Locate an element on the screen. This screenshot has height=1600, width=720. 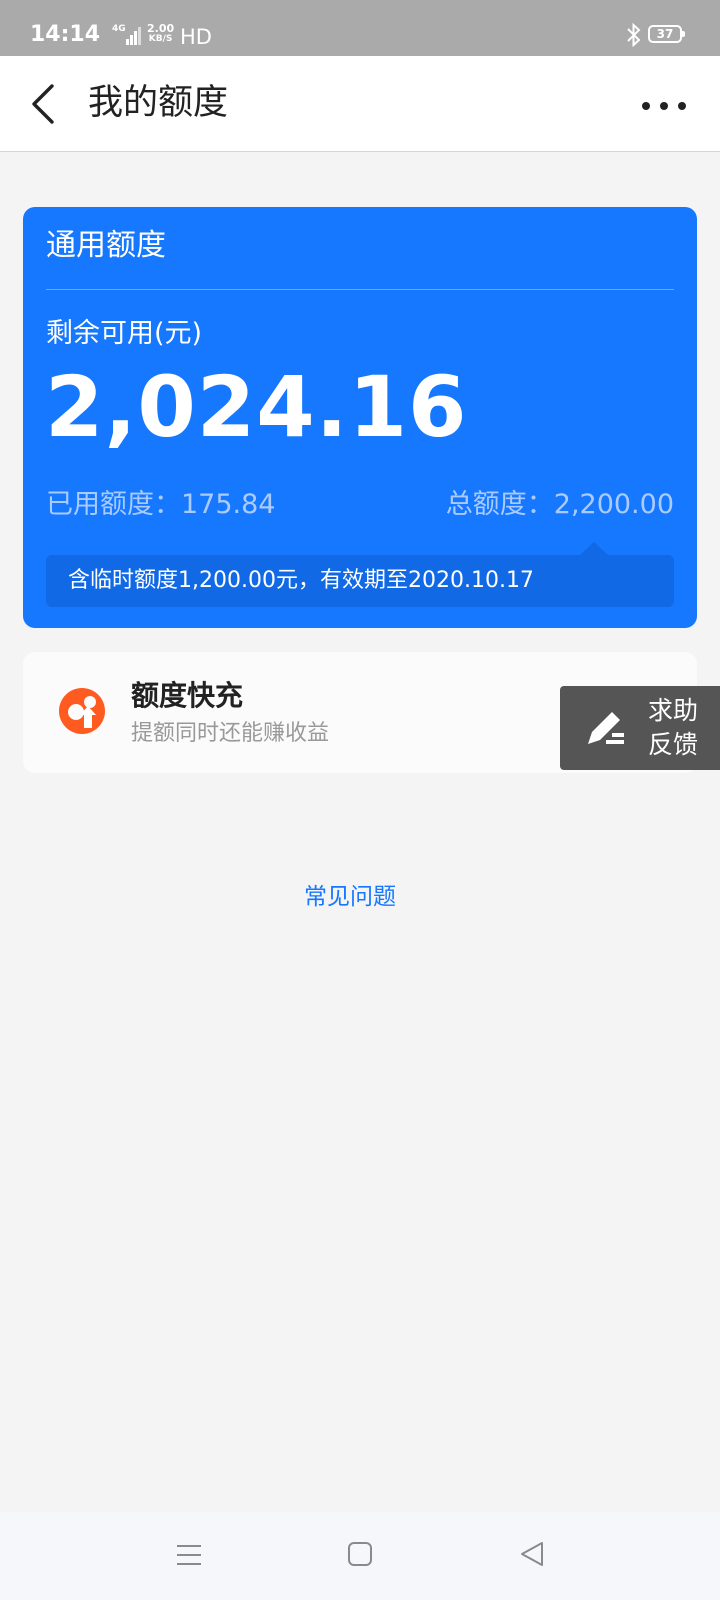
used-credit: 已用额度：175.84 is located at coordinates (161, 504).